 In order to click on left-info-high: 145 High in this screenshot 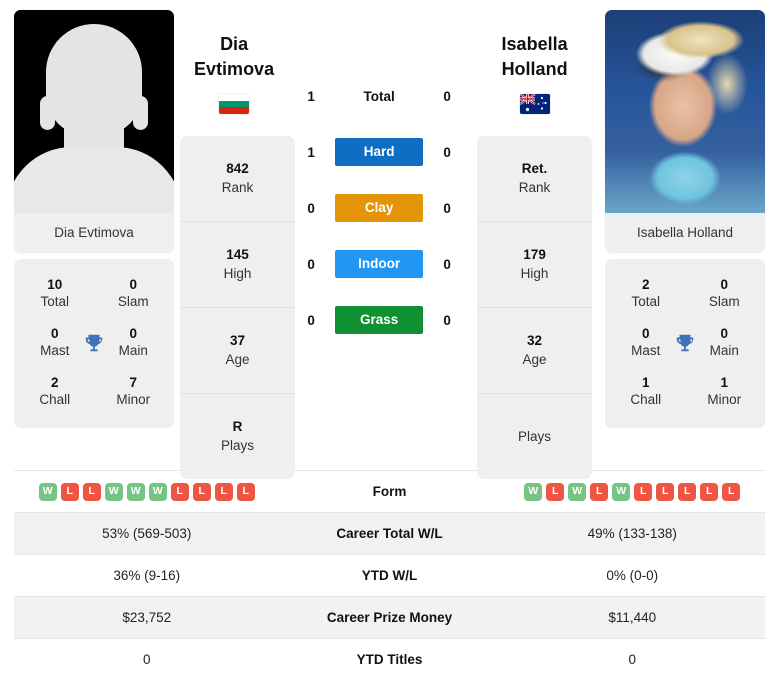, I will do `click(237, 265)`.